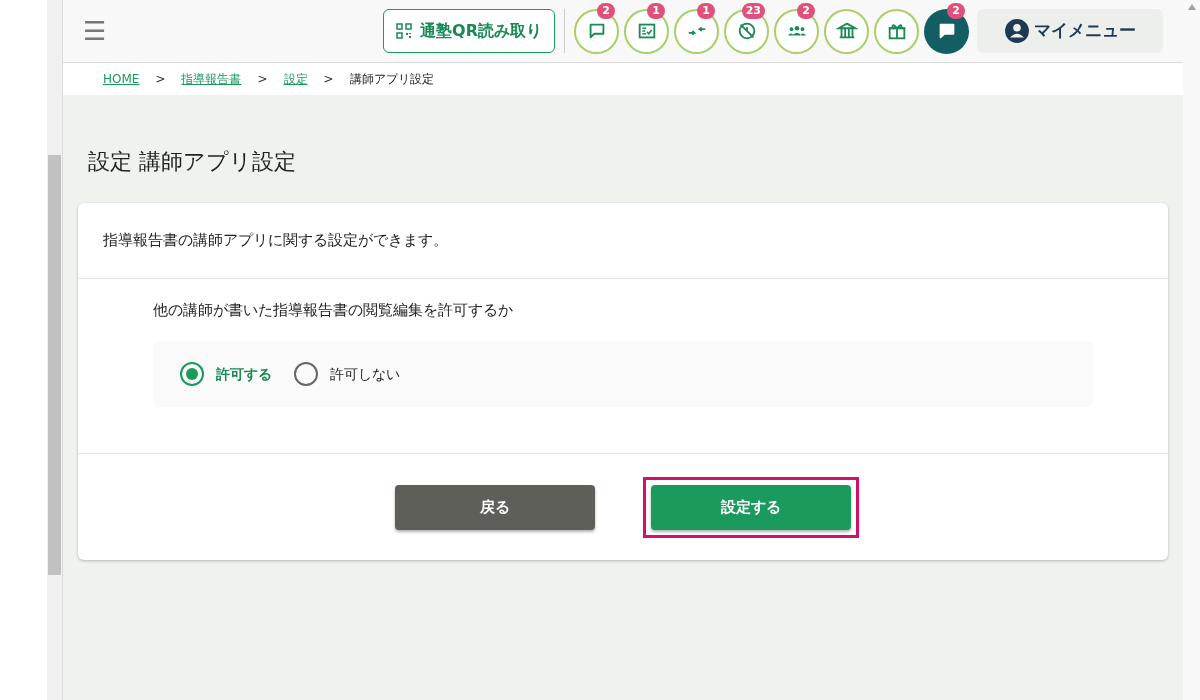 Image resolution: width=1200 pixels, height=700 pixels. I want to click on menu-button: ☰, so click(95, 31).